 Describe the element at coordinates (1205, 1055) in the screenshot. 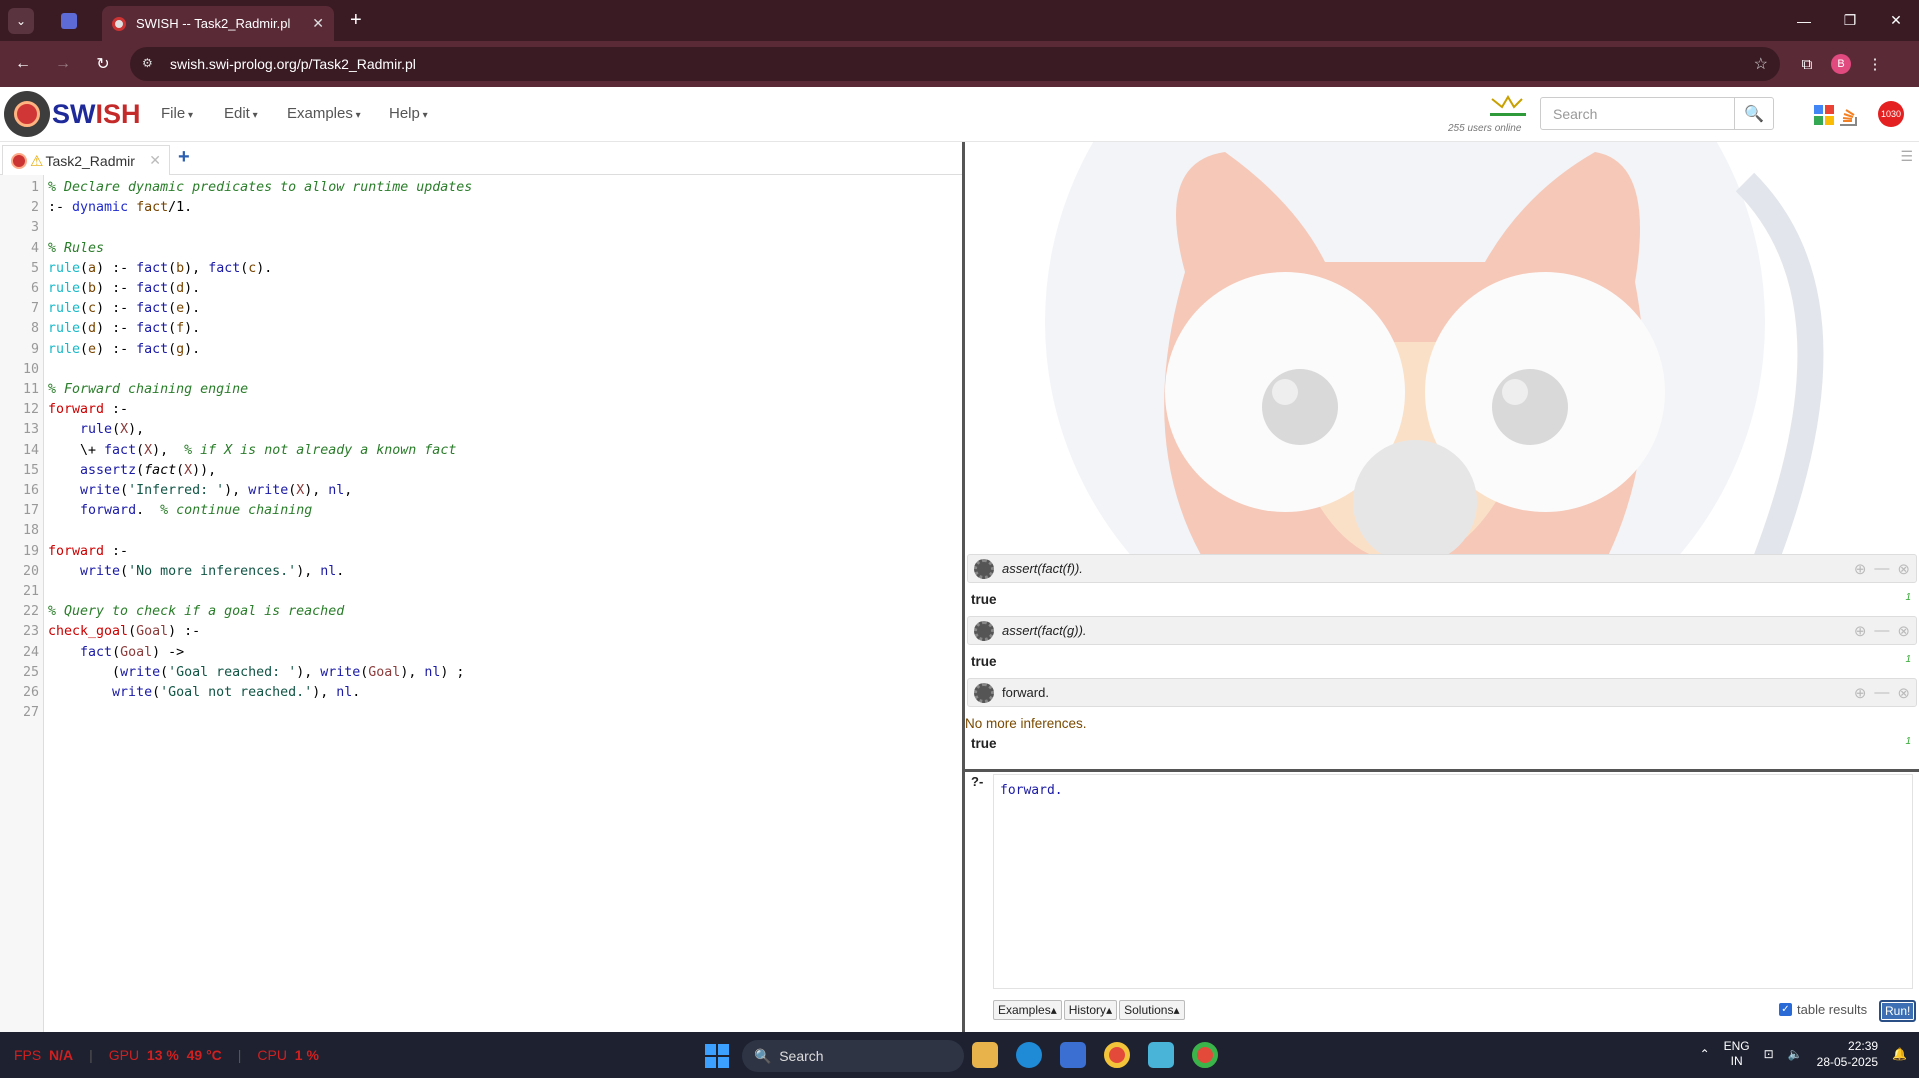

I see `chrome-profile-icon` at that location.